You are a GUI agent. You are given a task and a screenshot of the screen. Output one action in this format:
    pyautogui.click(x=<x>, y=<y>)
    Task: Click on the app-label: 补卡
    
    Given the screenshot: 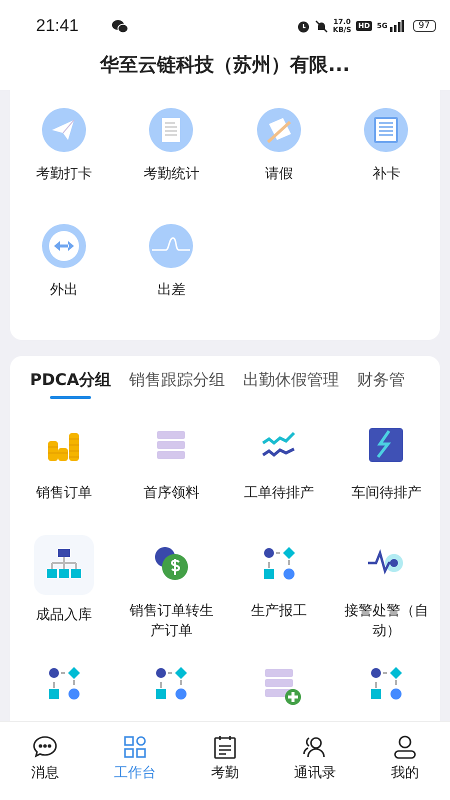 What is the action you would take?
    pyautogui.click(x=386, y=174)
    